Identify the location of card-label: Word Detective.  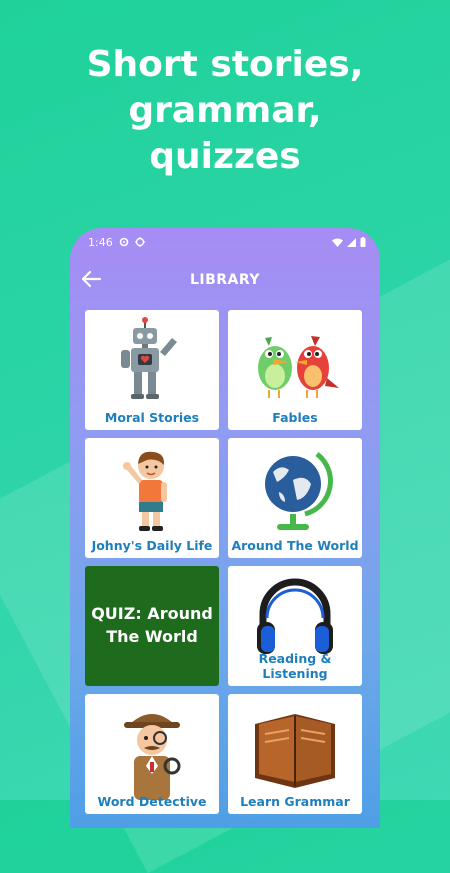
(152, 801).